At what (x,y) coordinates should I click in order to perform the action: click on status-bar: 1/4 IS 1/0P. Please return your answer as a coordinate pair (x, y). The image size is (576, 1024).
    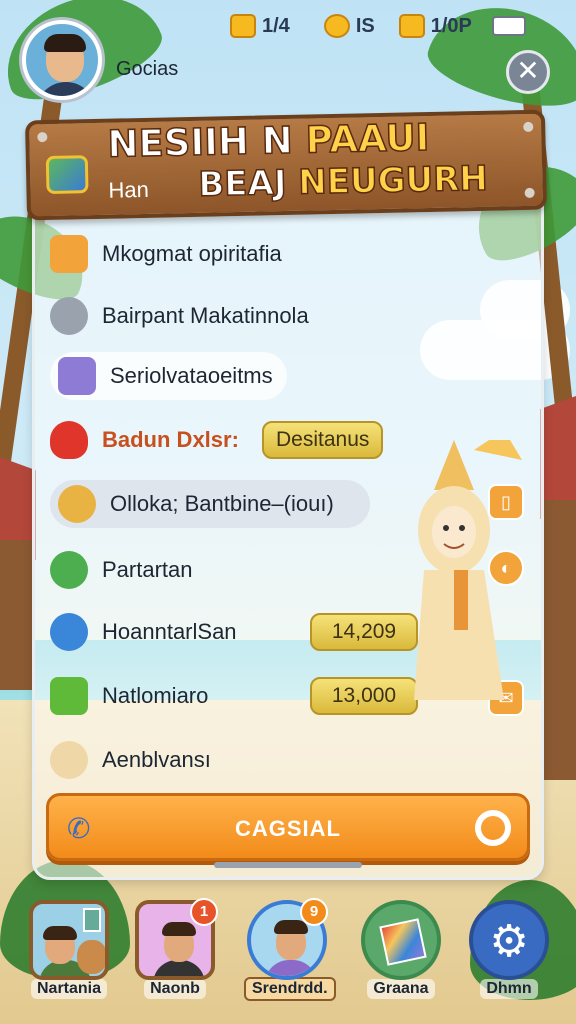
    Looking at the image, I should click on (393, 26).